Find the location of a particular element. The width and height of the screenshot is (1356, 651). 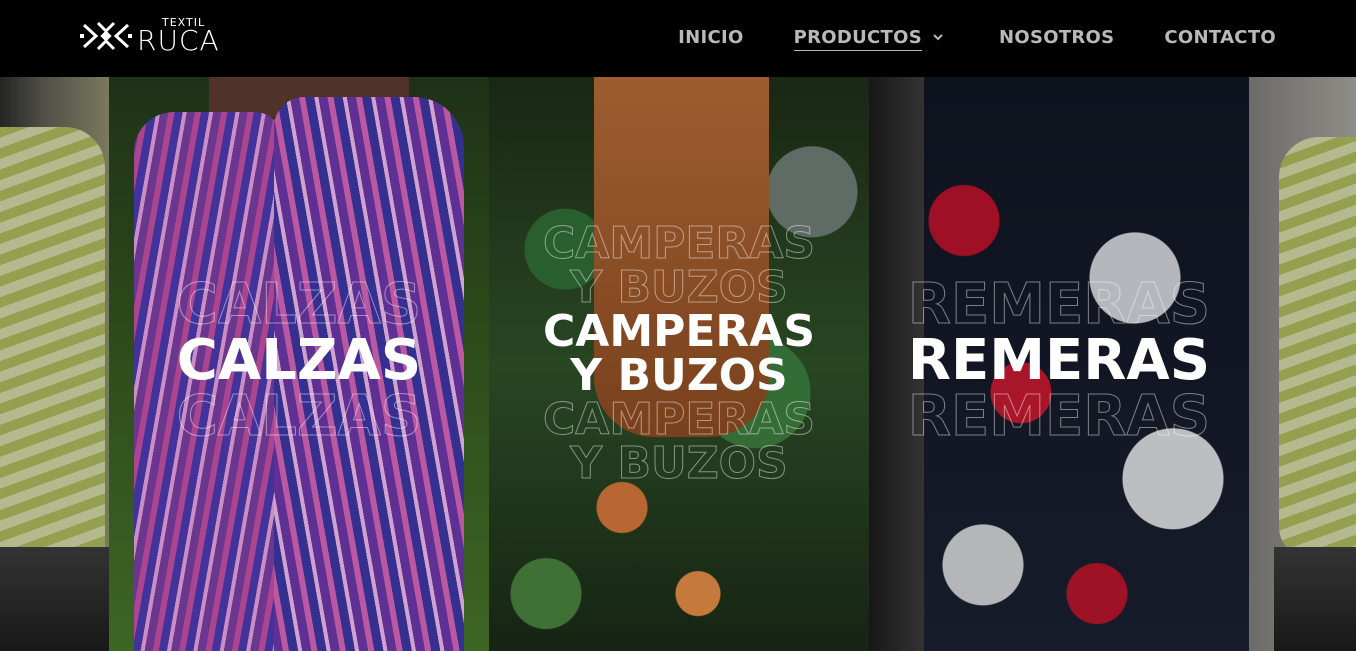

category-title-calzas: CALZAS CALZAS CALZAS is located at coordinates (299, 360).